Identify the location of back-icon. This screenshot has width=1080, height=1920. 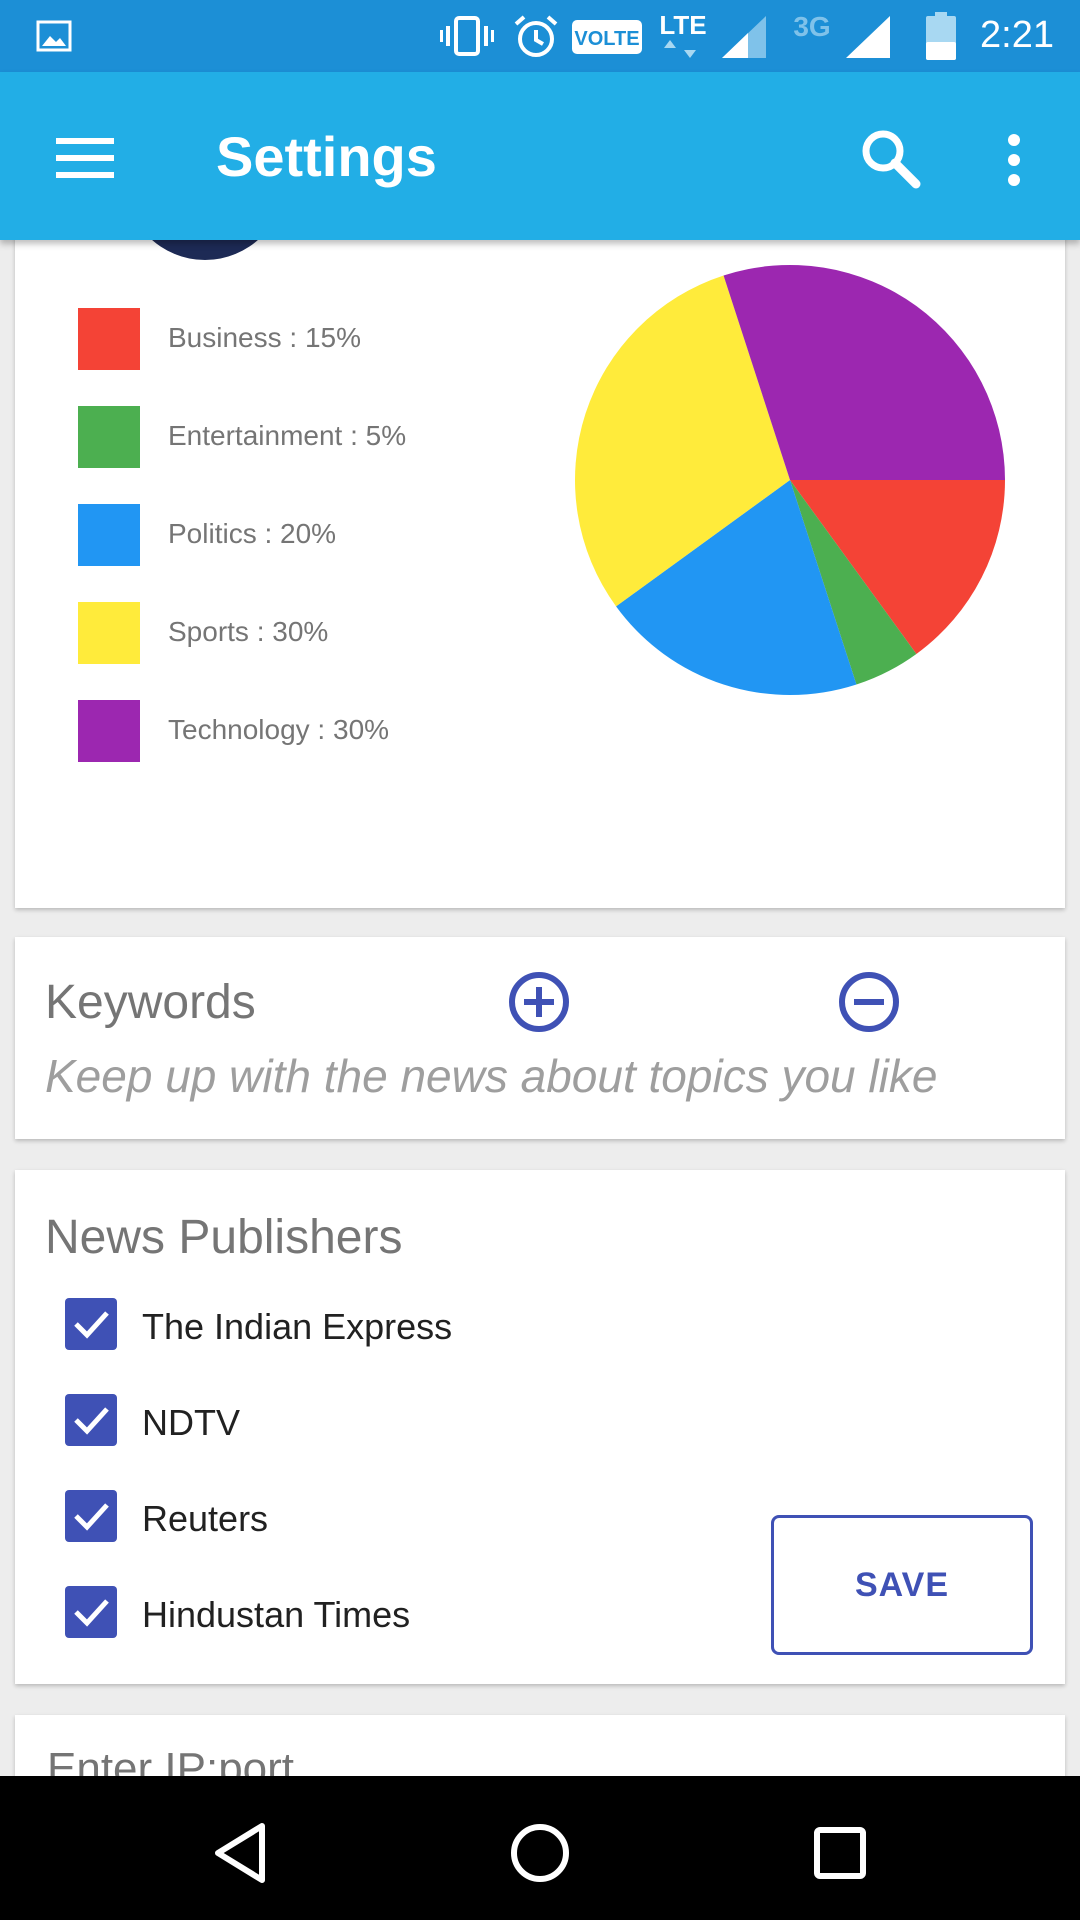
(241, 1853).